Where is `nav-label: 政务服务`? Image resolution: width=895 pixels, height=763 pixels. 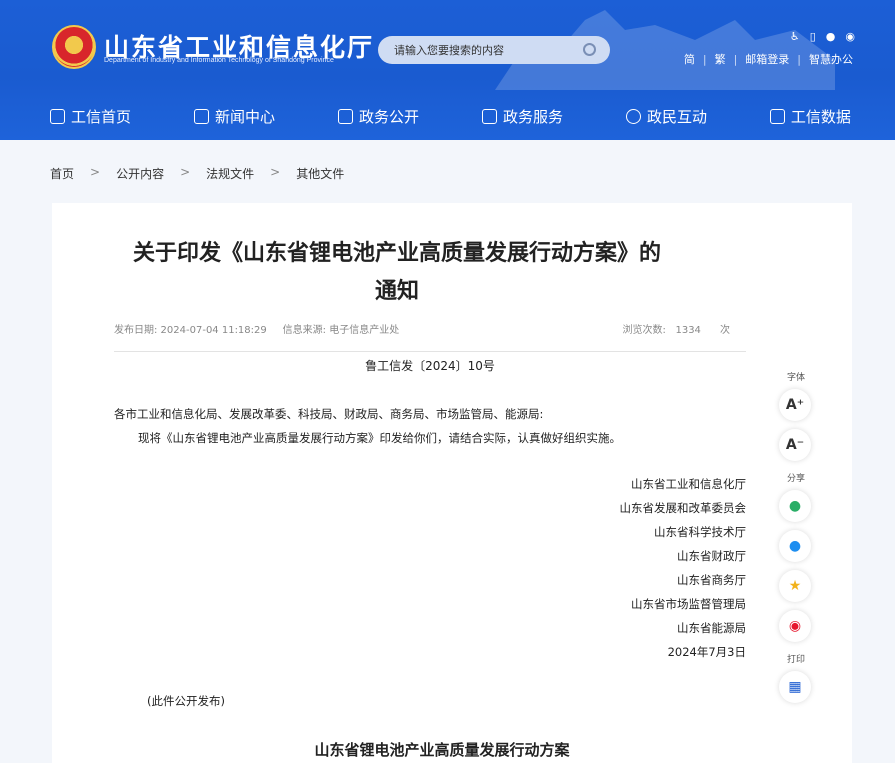
nav-label: 政务服务 is located at coordinates (532, 116).